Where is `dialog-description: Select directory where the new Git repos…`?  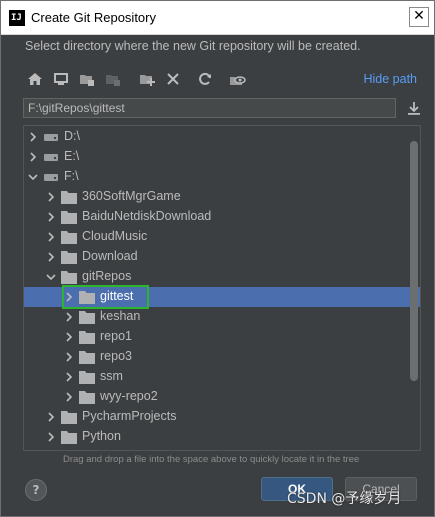
dialog-description: Select directory where the new Git repos… is located at coordinates (193, 46).